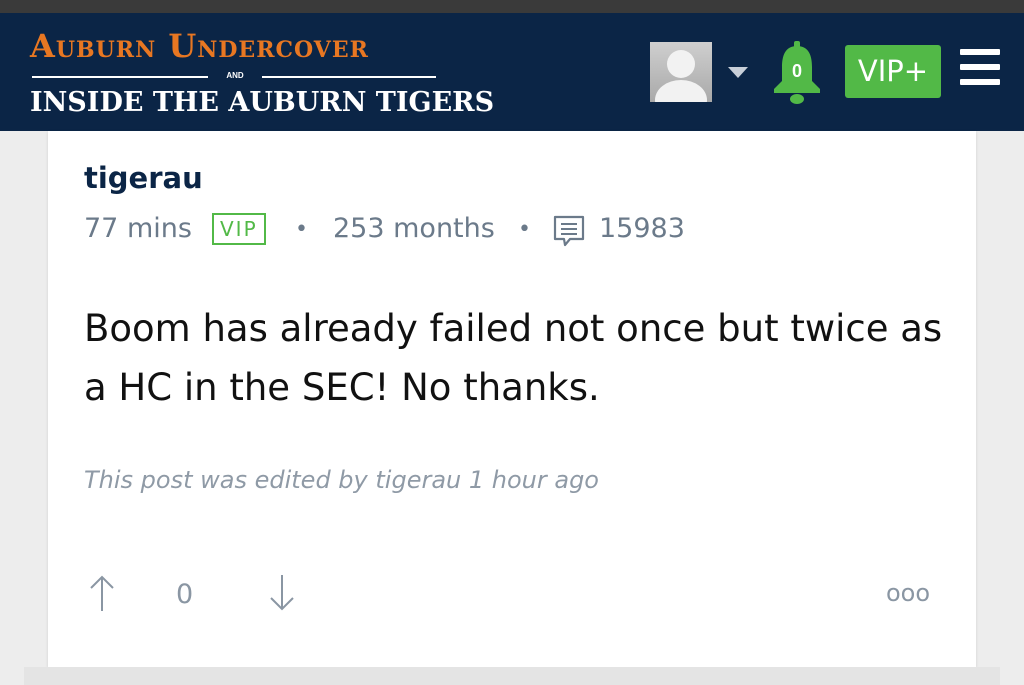 Image resolution: width=1024 pixels, height=685 pixels. Describe the element at coordinates (642, 228) in the screenshot. I see `post-count: 15983` at that location.